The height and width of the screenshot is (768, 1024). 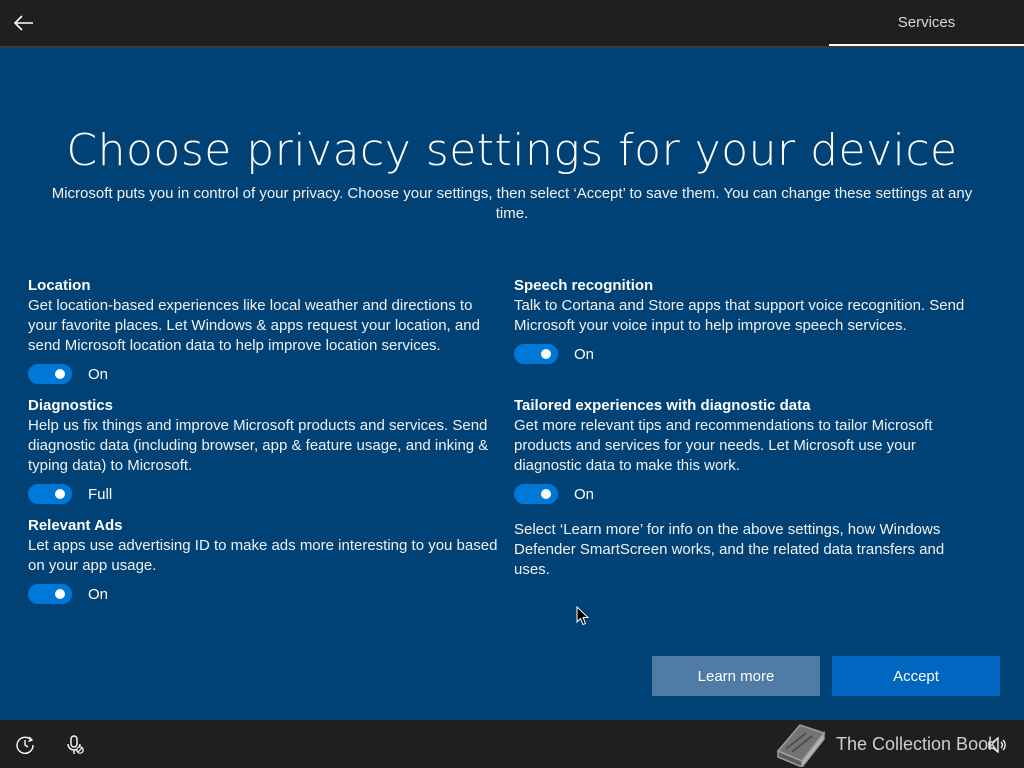 I want to click on speech-state: On, so click(x=584, y=354).